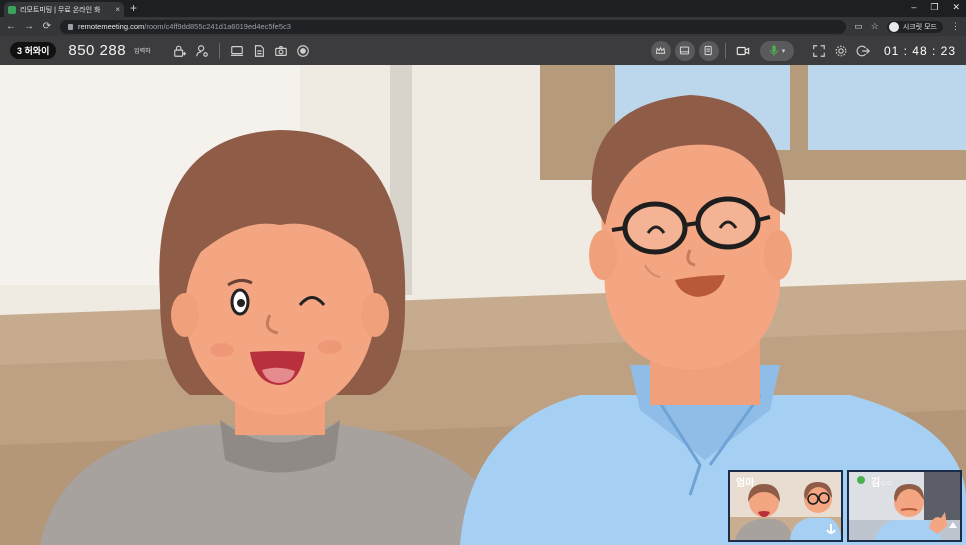 This screenshot has width=966, height=545. Describe the element at coordinates (237, 51) in the screenshot. I see `screen-share-icon` at that location.